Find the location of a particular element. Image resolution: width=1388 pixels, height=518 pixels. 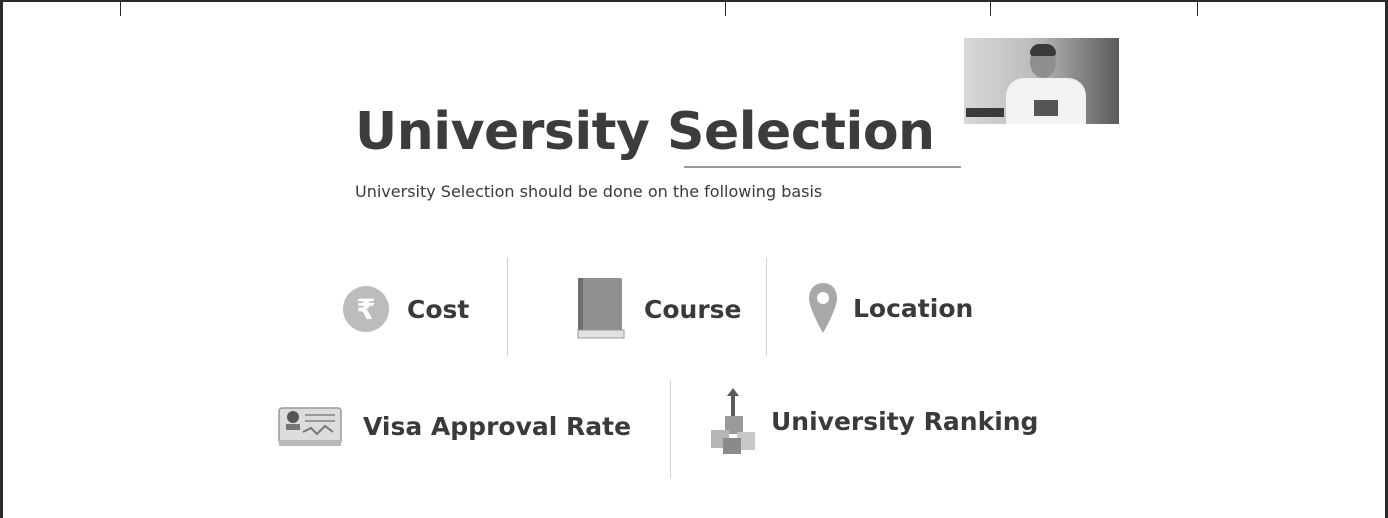

slide-title: University Selection is located at coordinates (645, 132).